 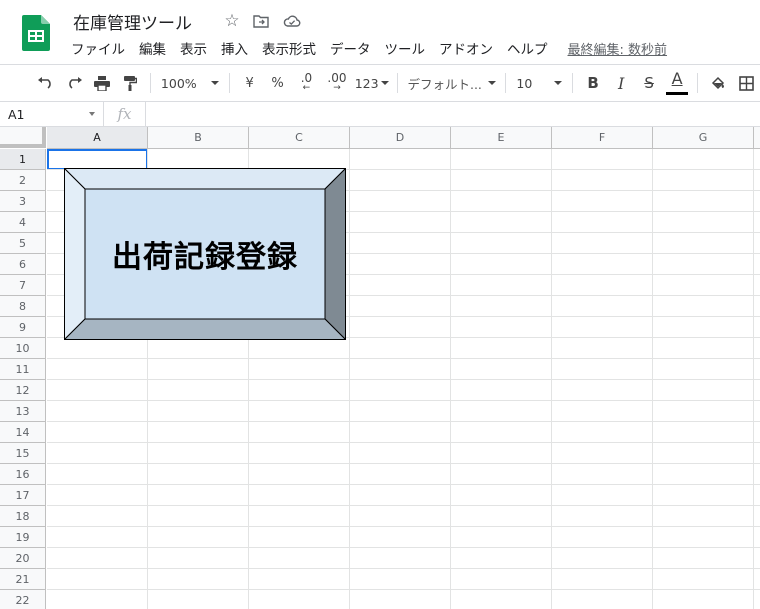 What do you see at coordinates (23, 201) in the screenshot?
I see `row-header-3: 3` at bounding box center [23, 201].